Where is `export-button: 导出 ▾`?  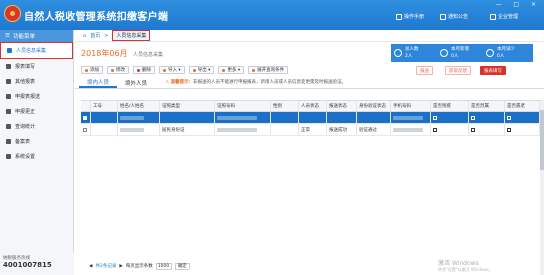 export-button: 导出 ▾ is located at coordinates (201, 70).